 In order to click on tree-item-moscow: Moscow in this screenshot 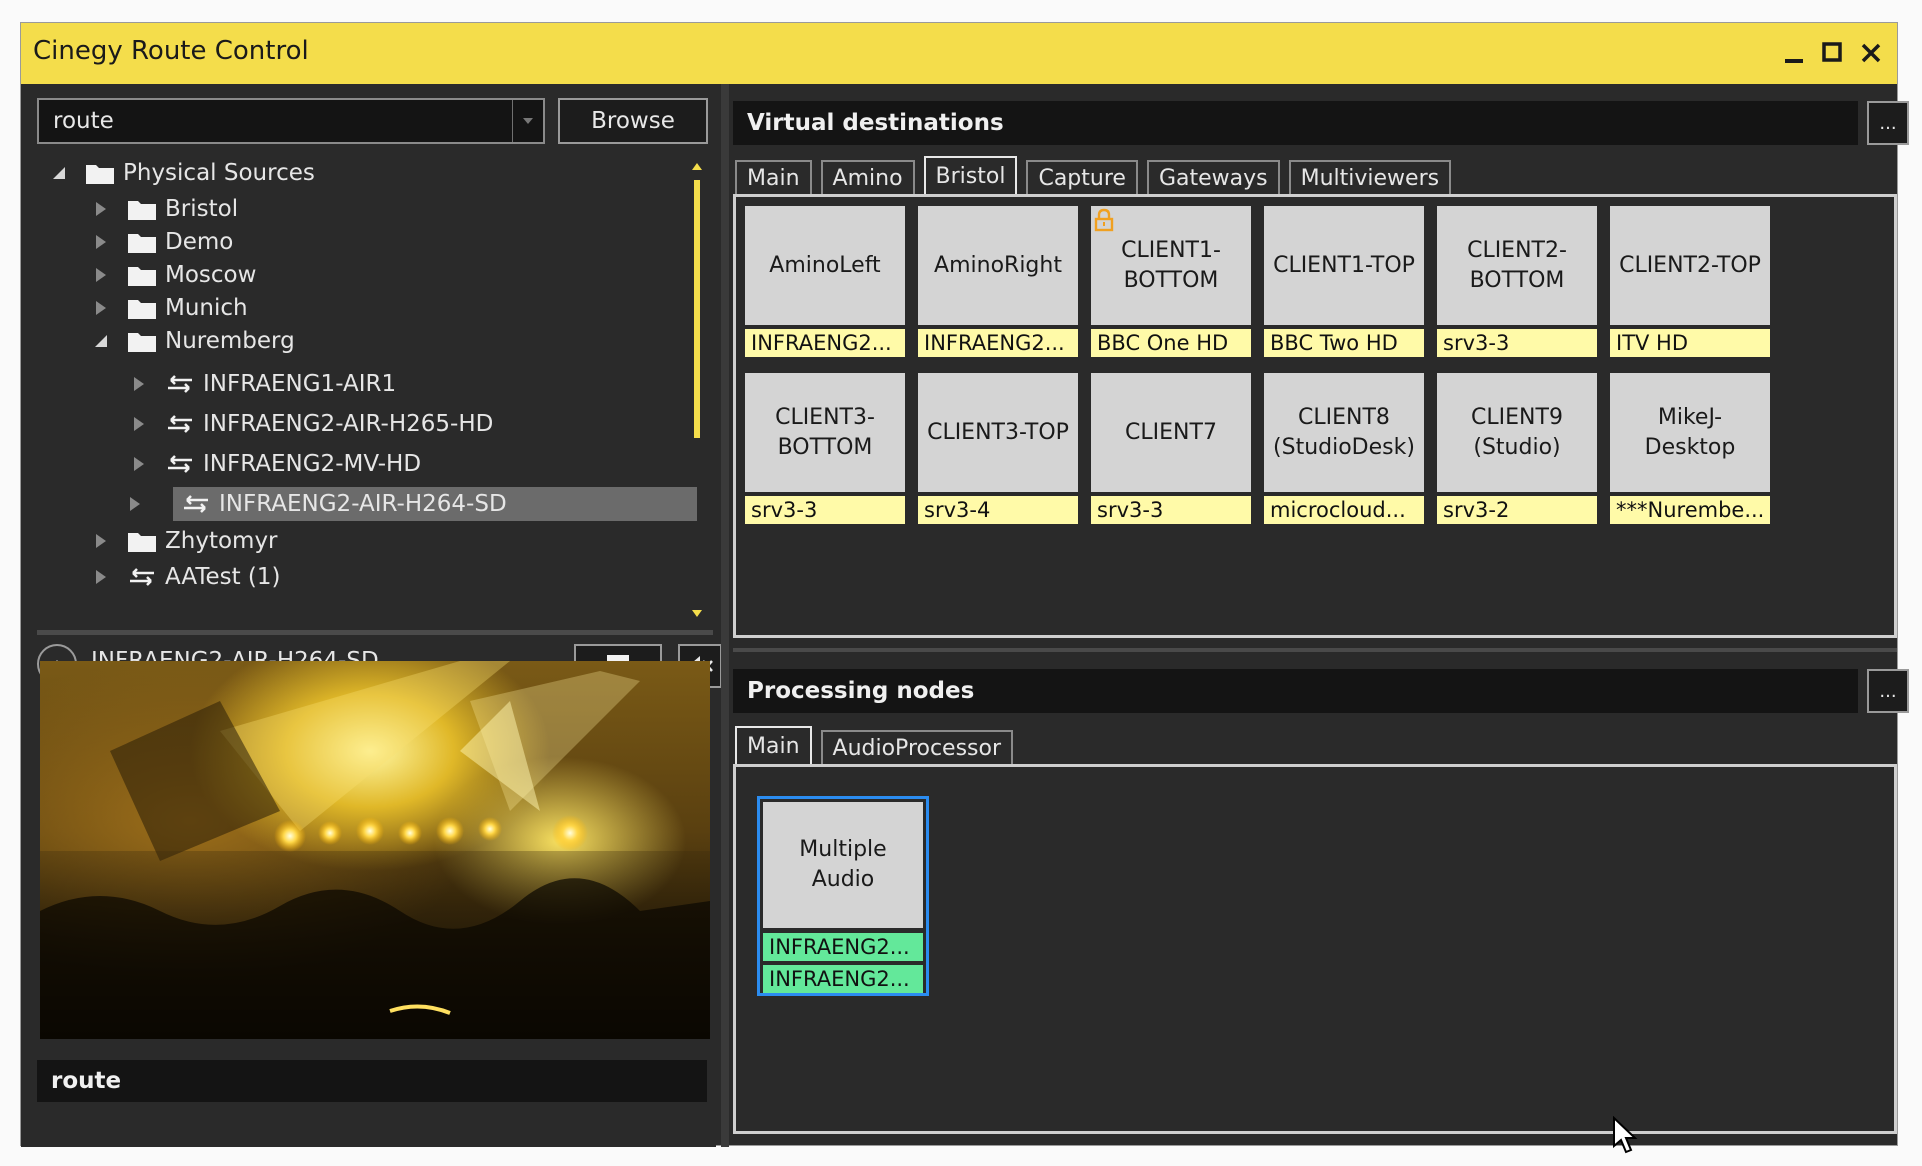, I will do `click(173, 275)`.